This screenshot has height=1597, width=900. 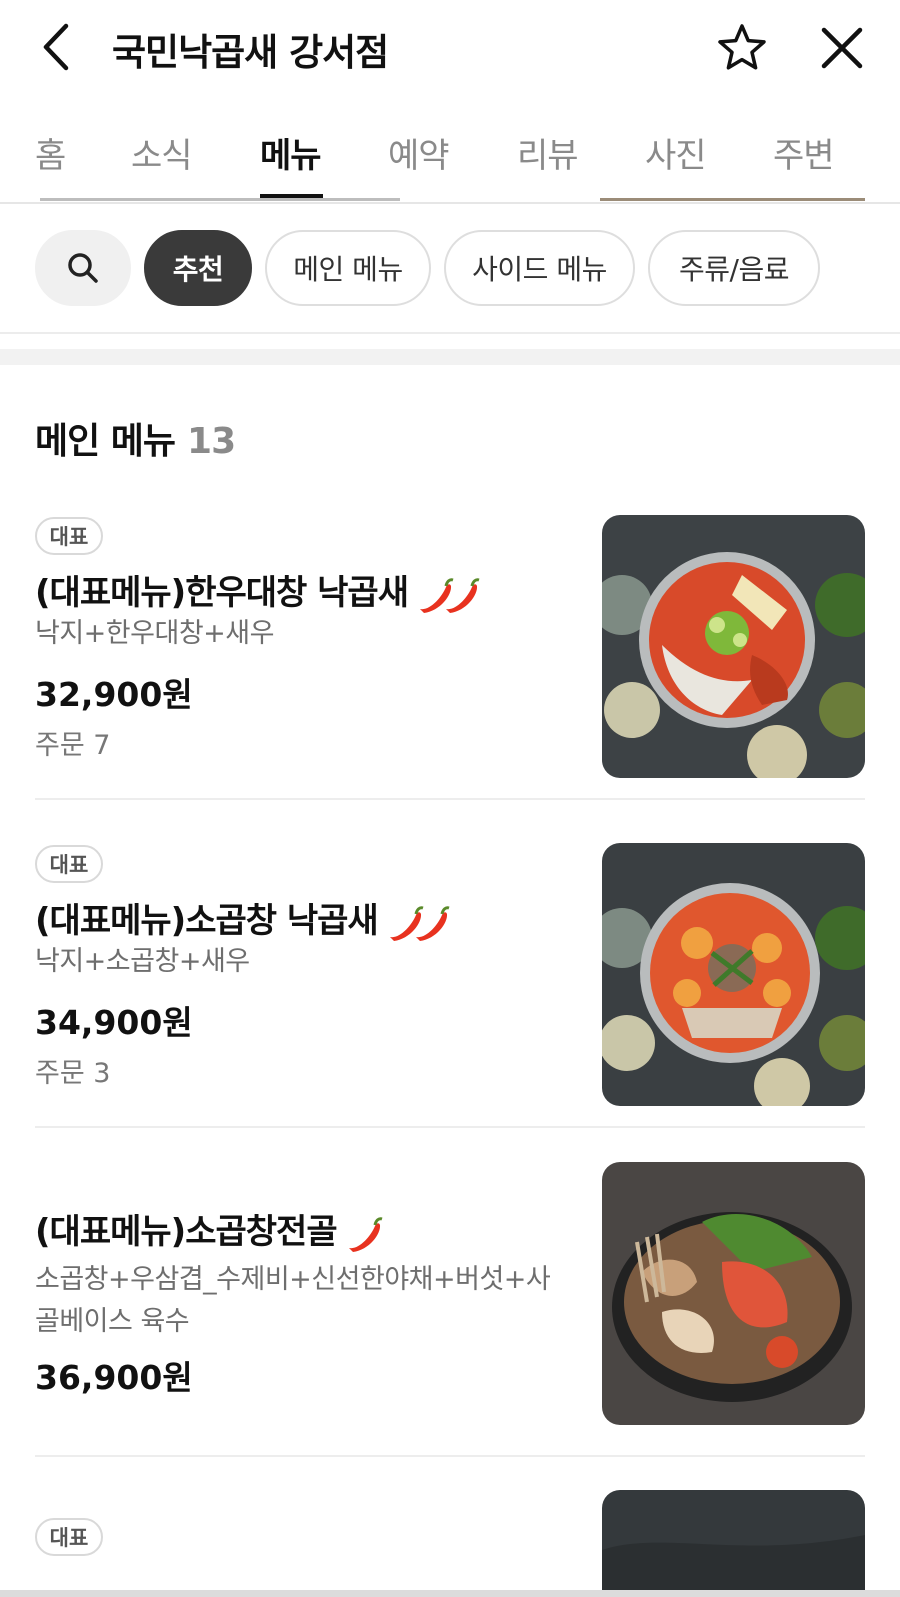 I want to click on menu-item-order-count: 주문 7, so click(x=73, y=745).